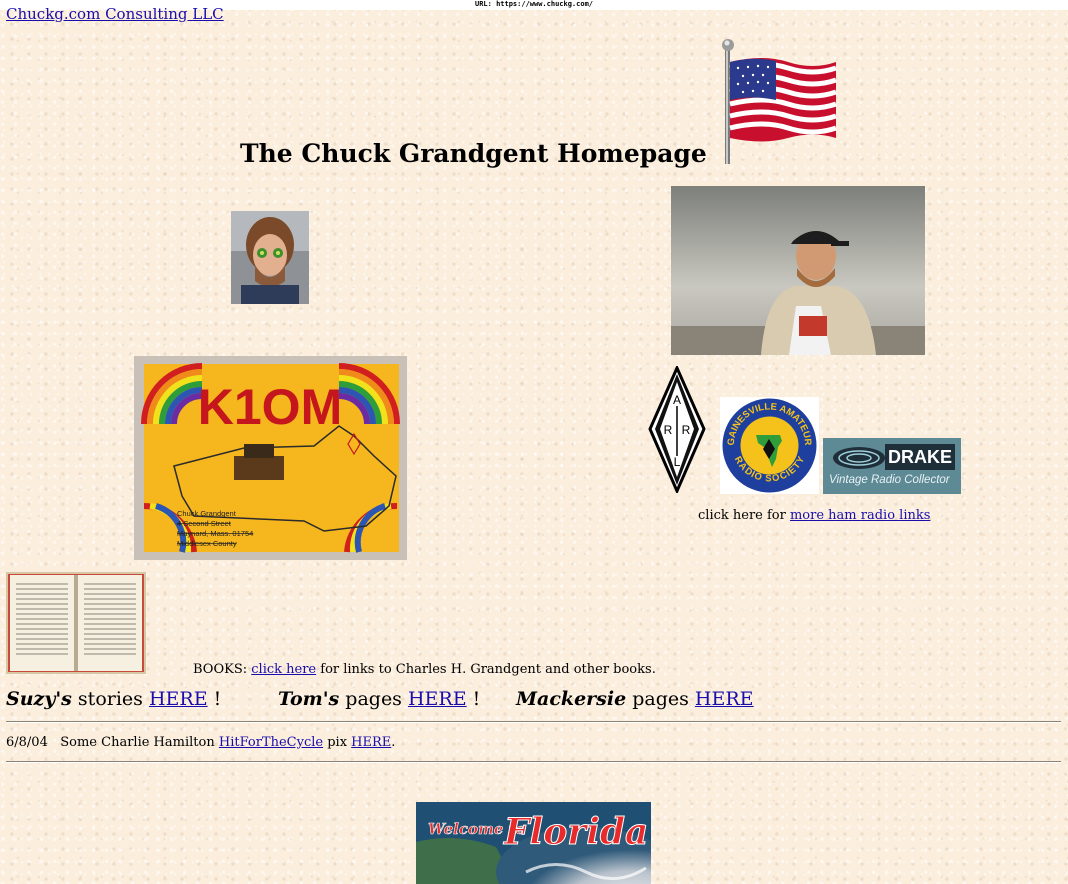 The height and width of the screenshot is (884, 1068). What do you see at coordinates (222, 669) in the screenshot?
I see `books-prefix: BOOKS:` at bounding box center [222, 669].